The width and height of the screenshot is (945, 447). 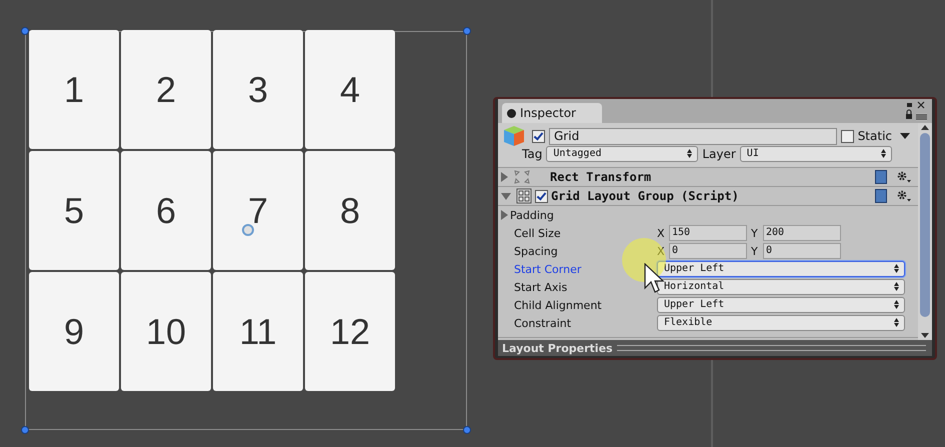 I want to click on component-title: Rect Transform, so click(x=601, y=177).